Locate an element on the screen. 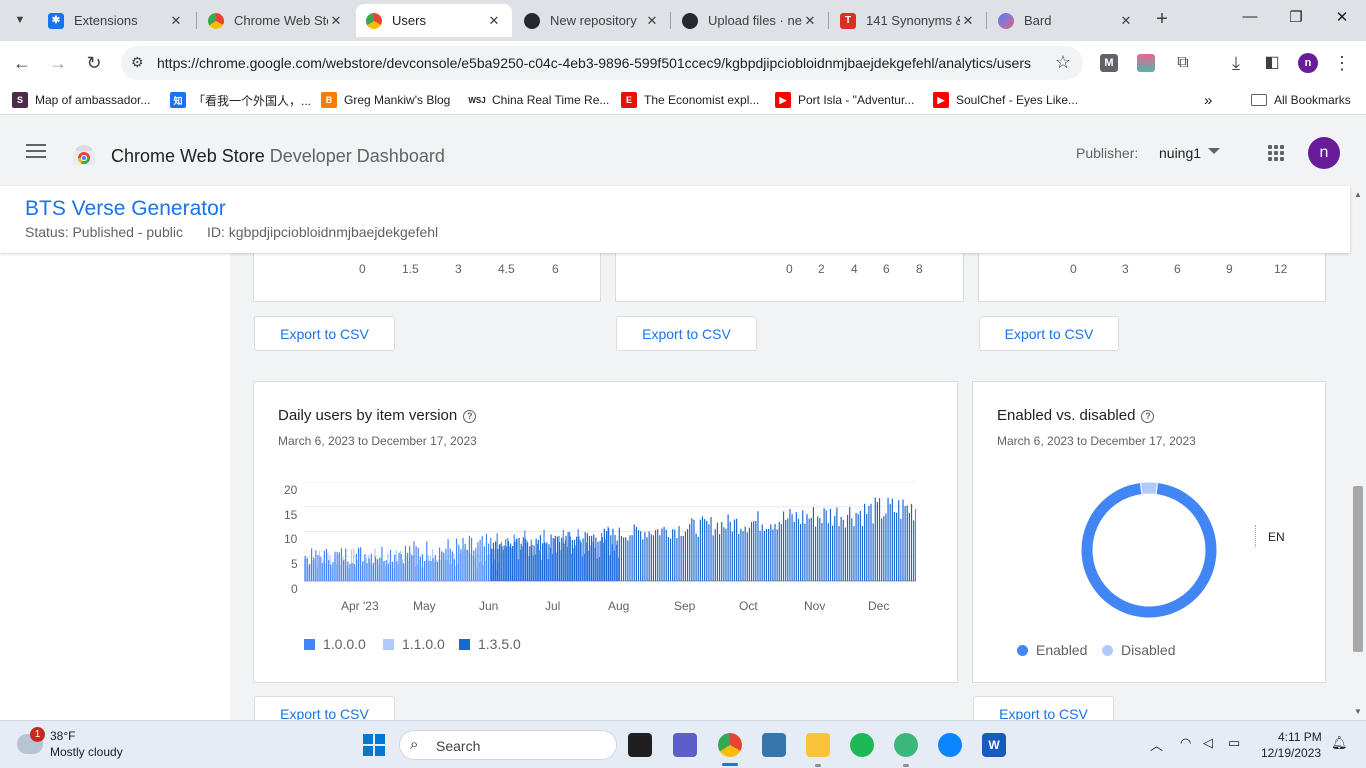  chrome-icon is located at coordinates (730, 745).